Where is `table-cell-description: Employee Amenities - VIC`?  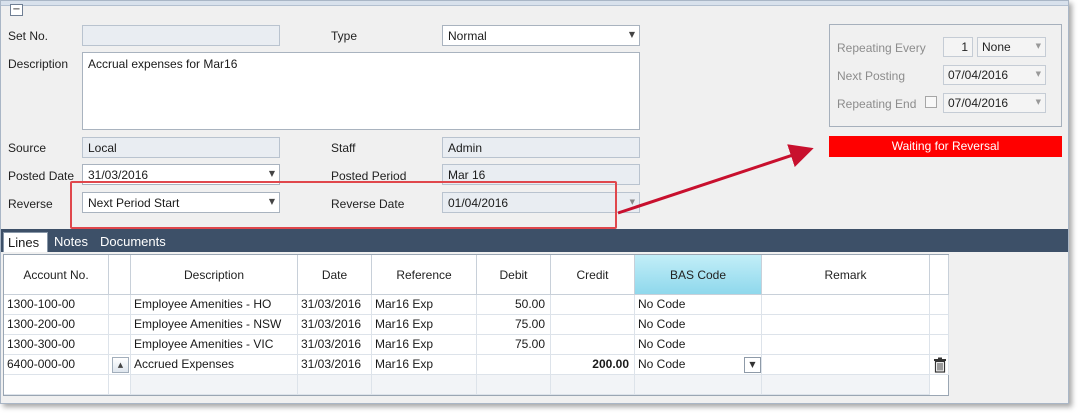 table-cell-description: Employee Amenities - VIC is located at coordinates (214, 345).